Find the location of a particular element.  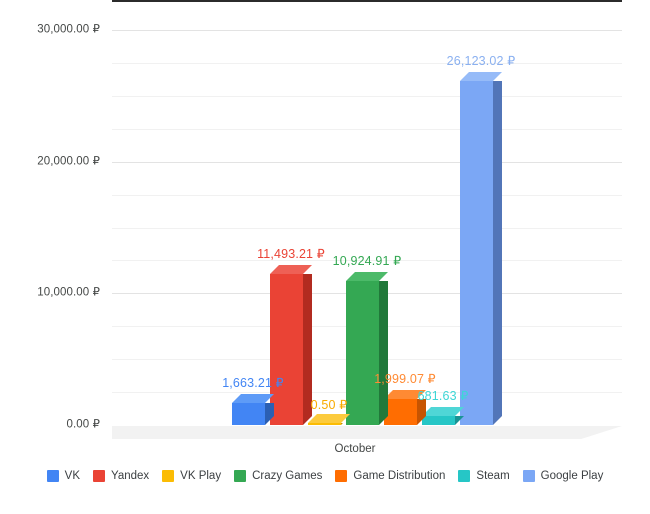

bar-game-distribution is located at coordinates (405, 407).